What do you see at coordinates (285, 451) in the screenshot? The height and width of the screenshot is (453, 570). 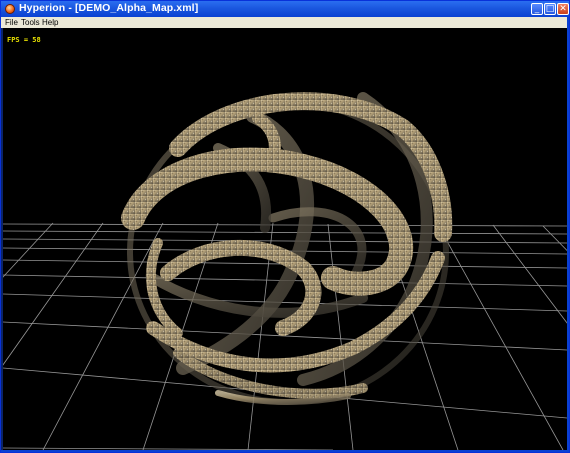 I see `window-frame-bottom` at bounding box center [285, 451].